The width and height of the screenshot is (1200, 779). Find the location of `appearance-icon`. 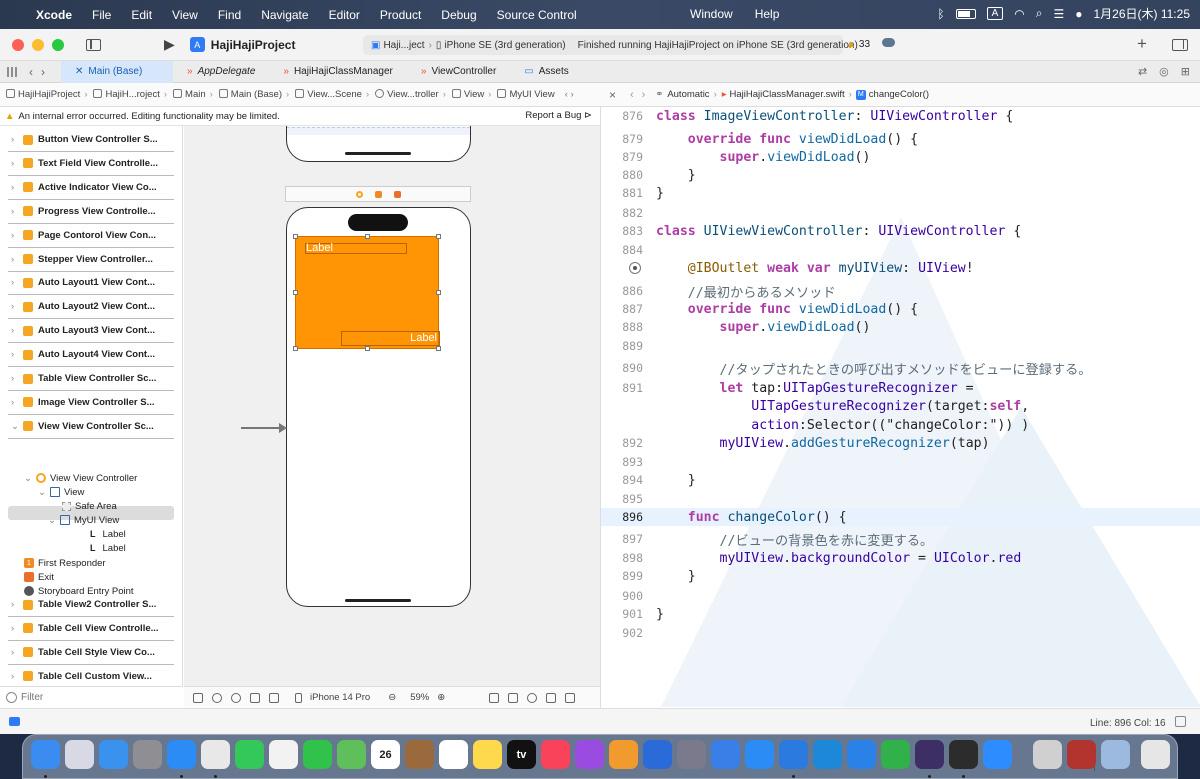

appearance-icon is located at coordinates (217, 697).